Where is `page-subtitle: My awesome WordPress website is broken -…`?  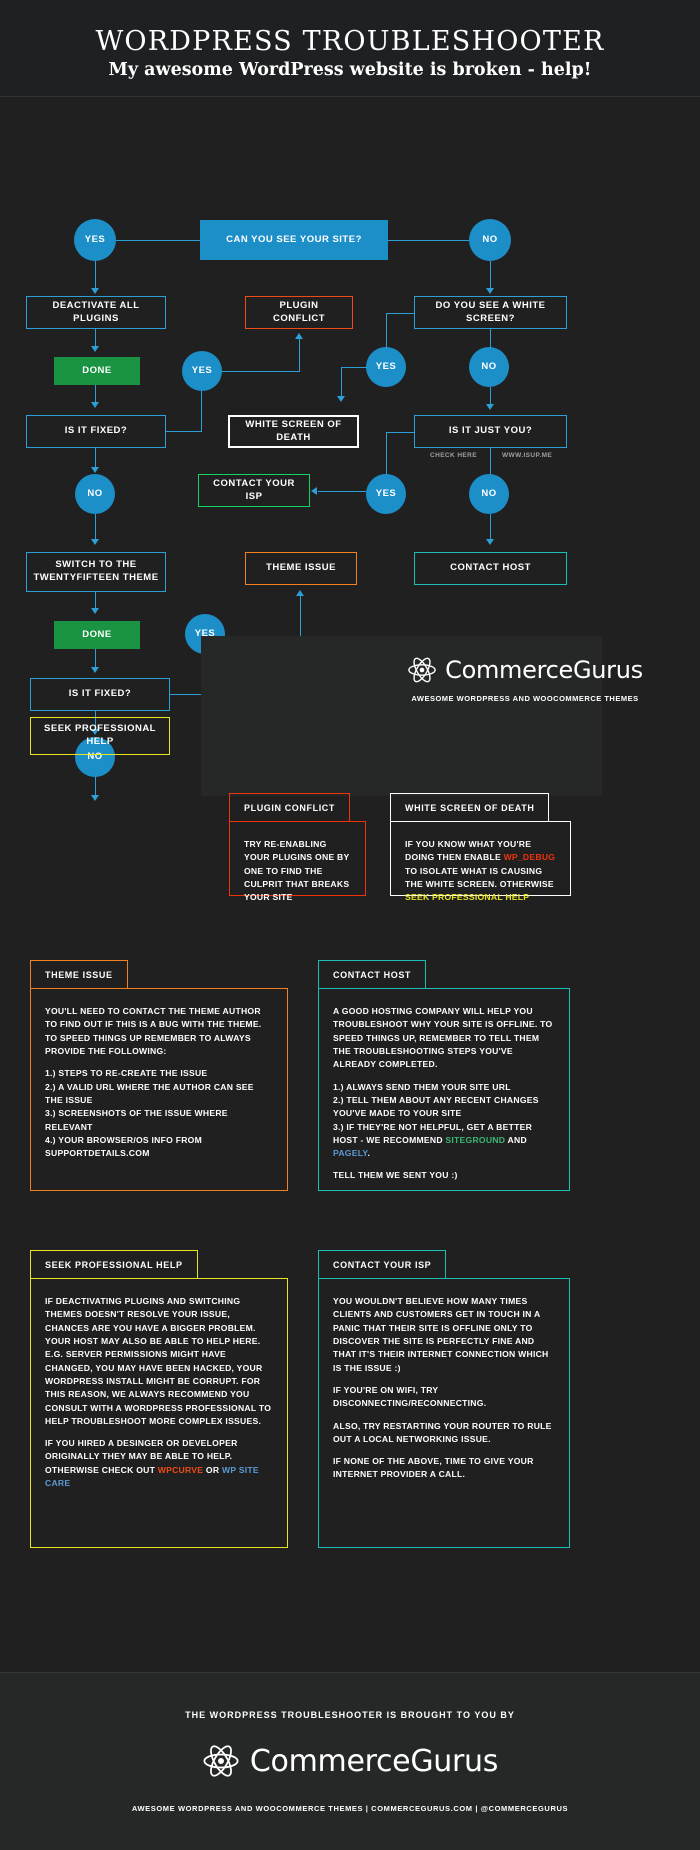 page-subtitle: My awesome WordPress website is broken -… is located at coordinates (350, 70).